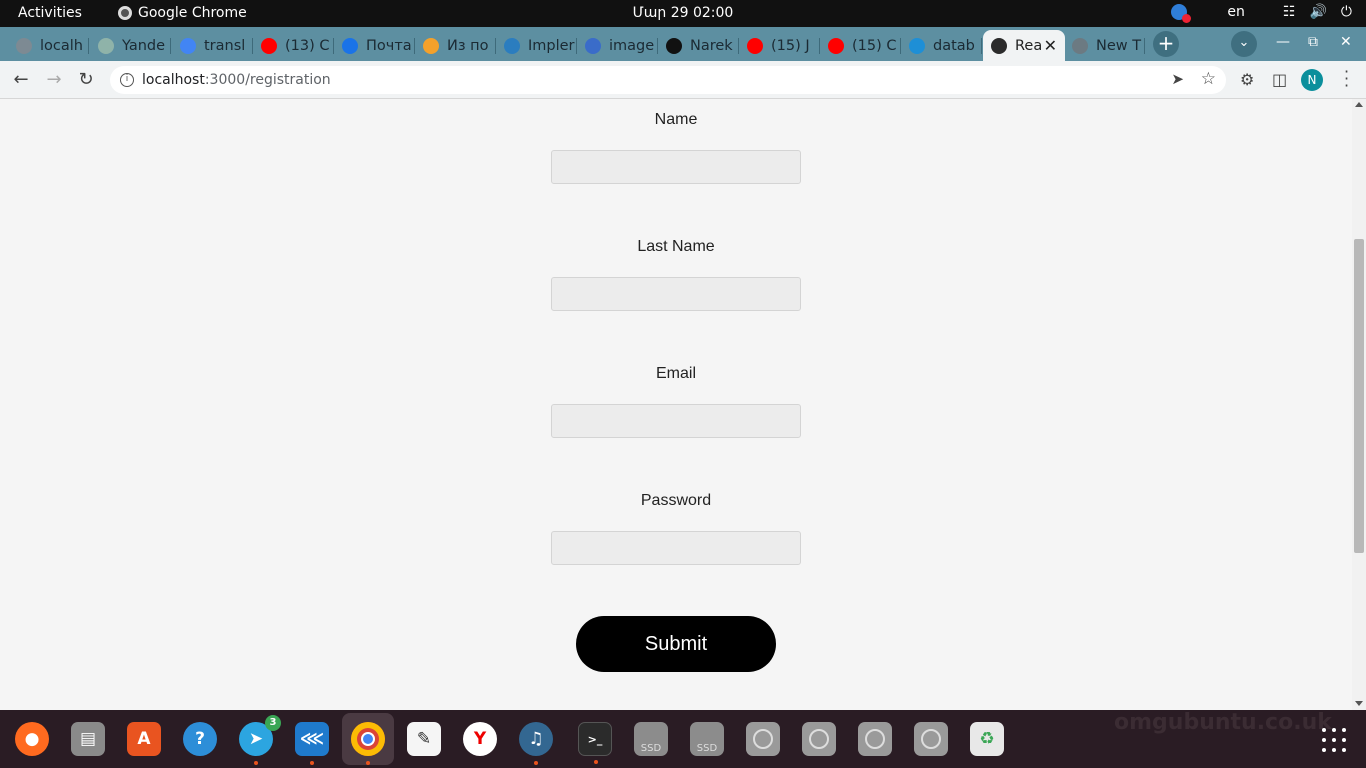  I want to click on new-tab-button: +, so click(1166, 44).